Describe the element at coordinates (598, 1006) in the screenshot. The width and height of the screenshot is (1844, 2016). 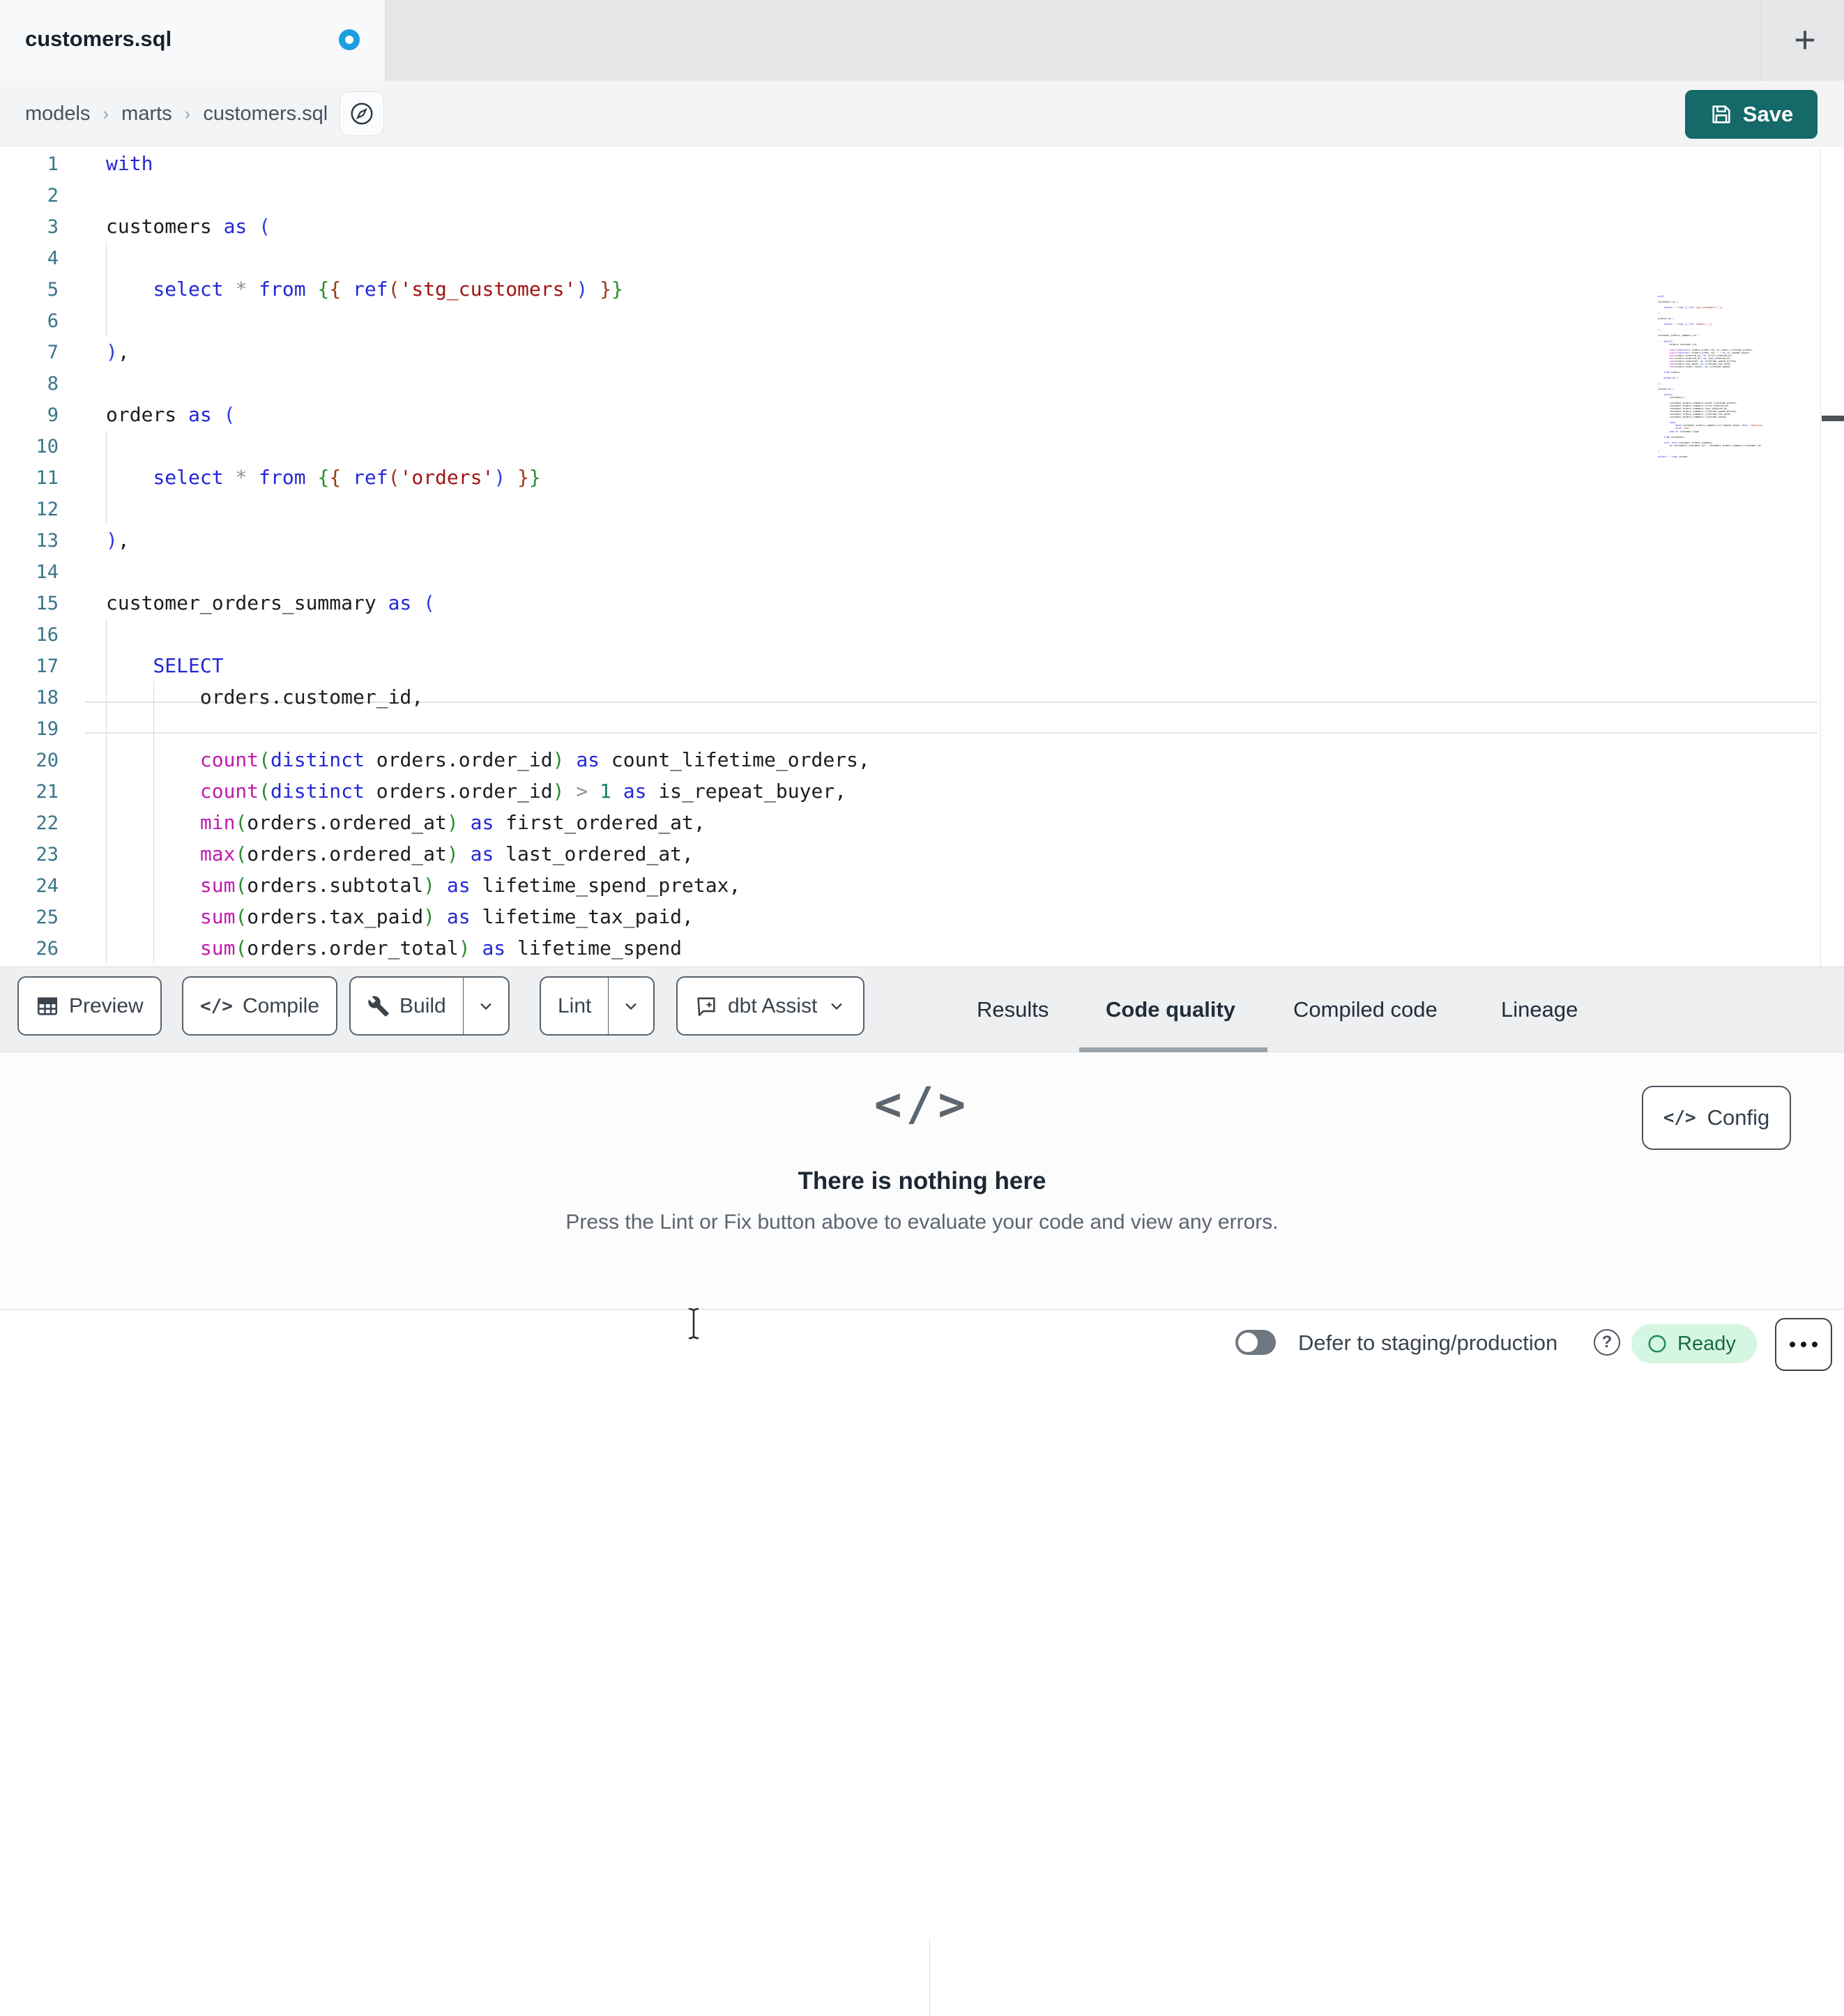
I see `lint-button: Lint` at that location.